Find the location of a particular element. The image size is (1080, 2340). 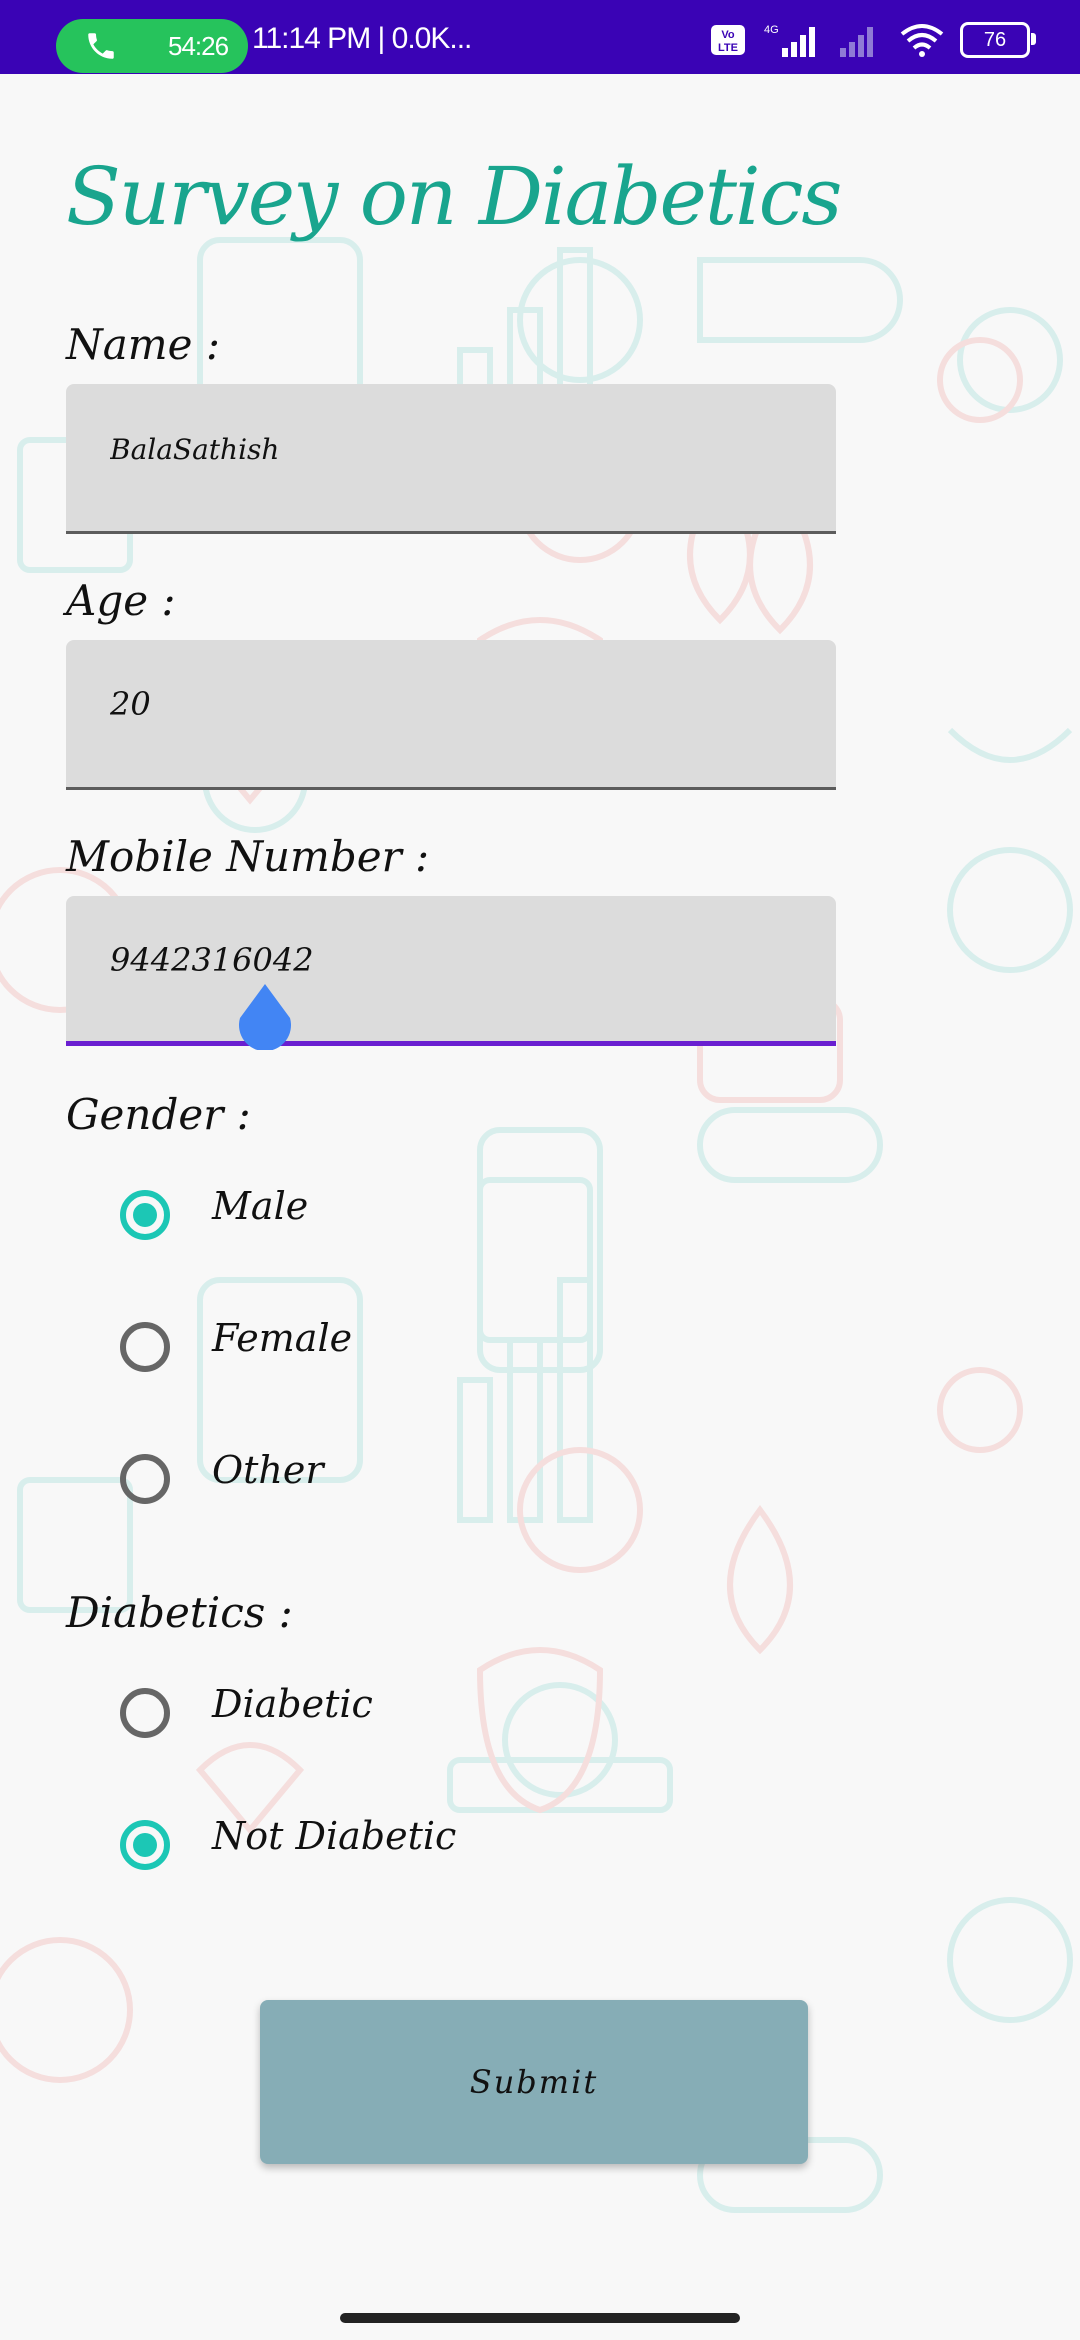

status-icons: Vo LTE 4G 76 is located at coordinates (873, 40).